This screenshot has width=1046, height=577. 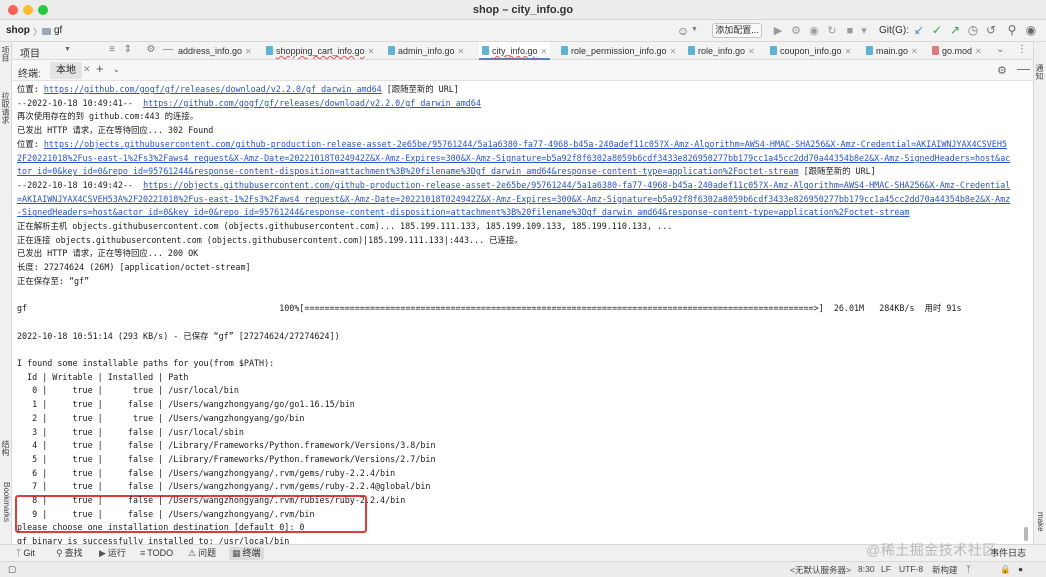 I want to click on tab-role-info: role_info.go ✕, so click(x=721, y=51).